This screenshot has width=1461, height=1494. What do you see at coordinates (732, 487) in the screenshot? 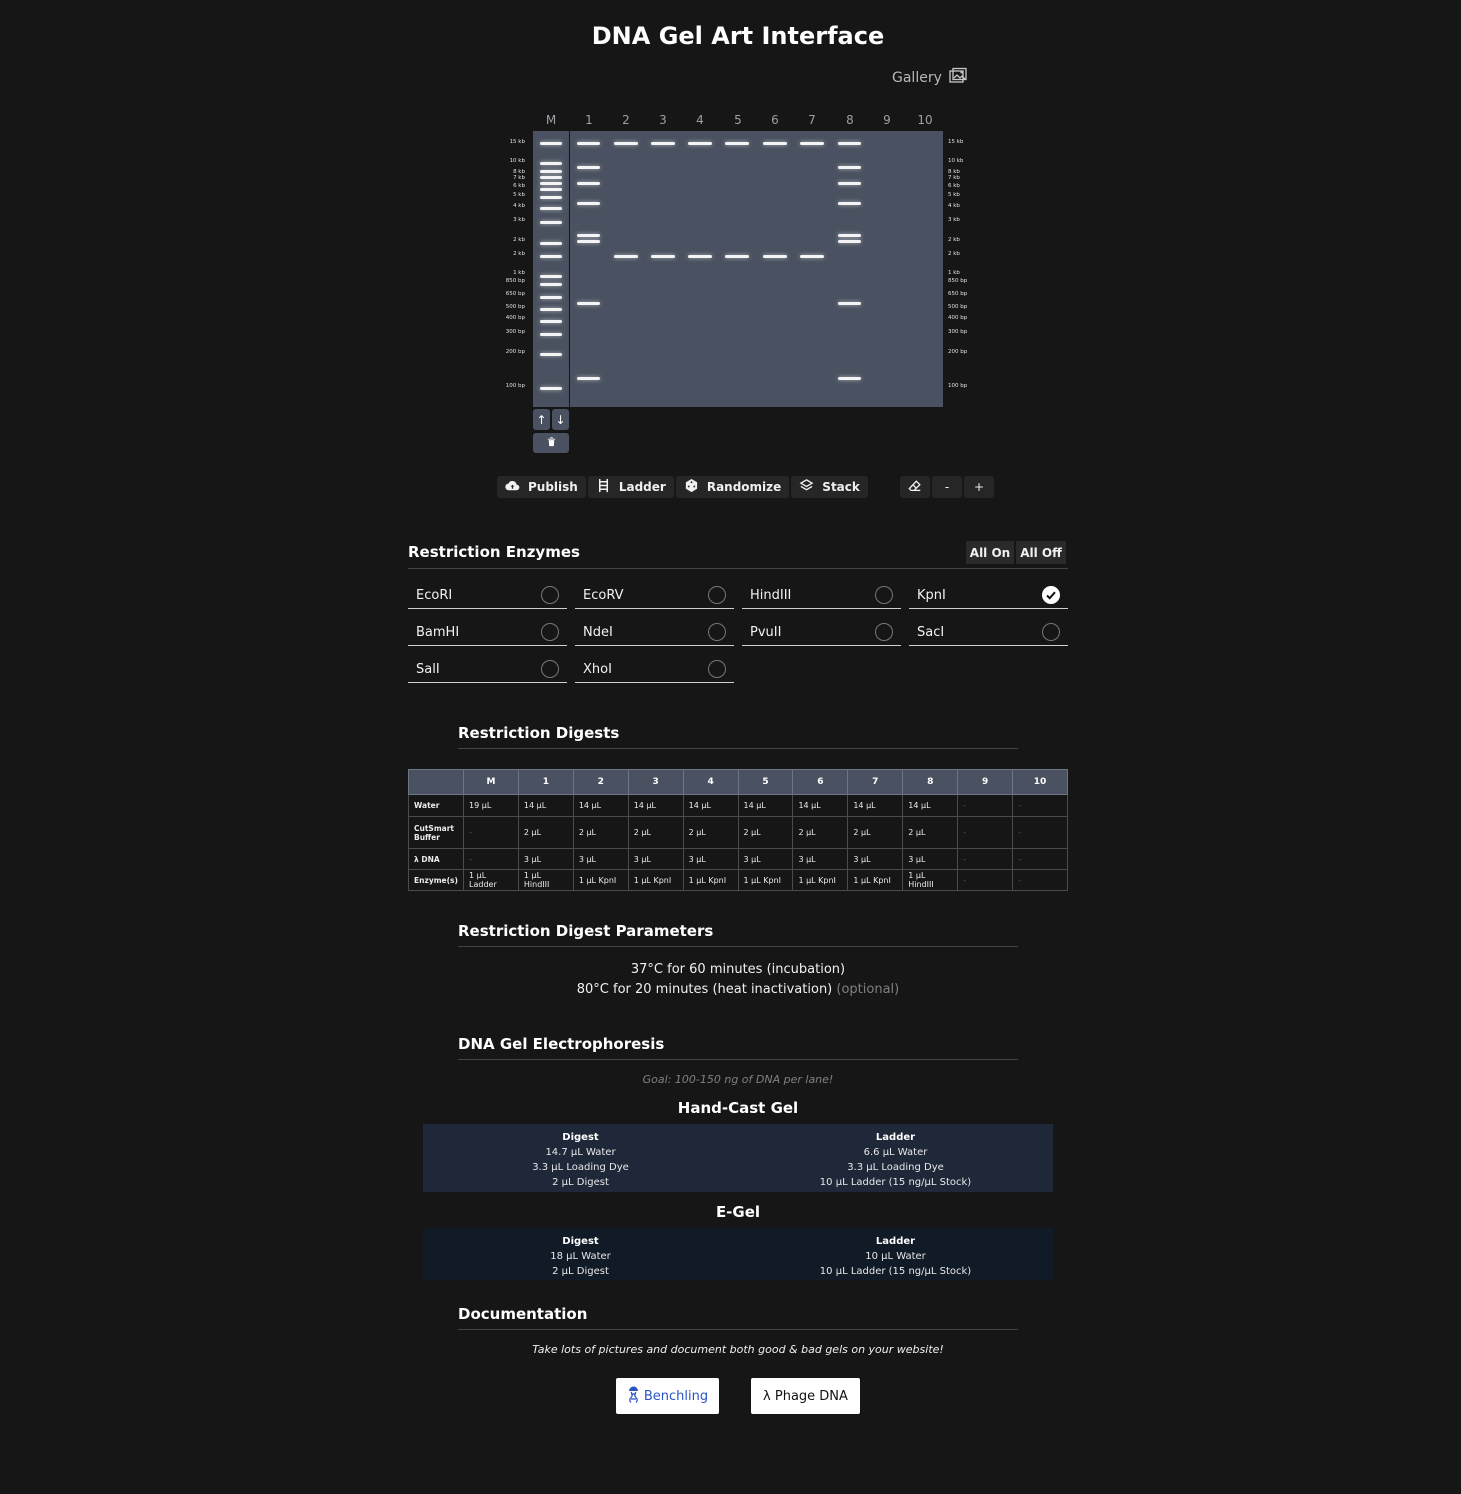
I see `randomize-button: Randomize` at bounding box center [732, 487].